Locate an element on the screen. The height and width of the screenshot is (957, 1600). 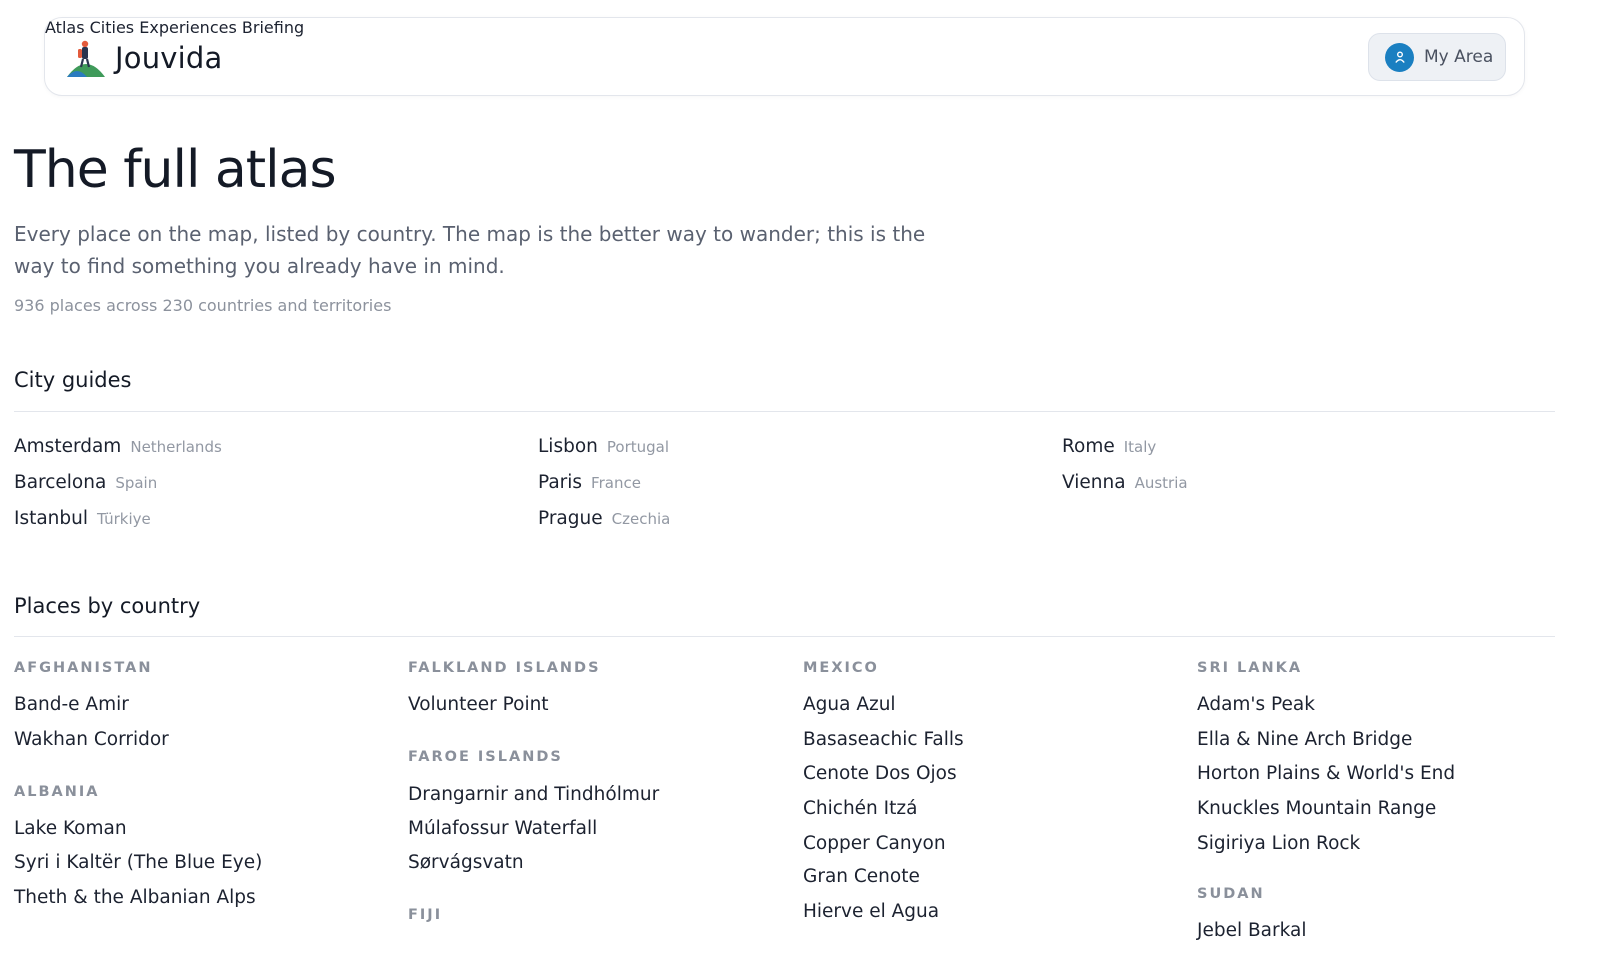
country-heading-mexico: MEXICO is located at coordinates (841, 668).